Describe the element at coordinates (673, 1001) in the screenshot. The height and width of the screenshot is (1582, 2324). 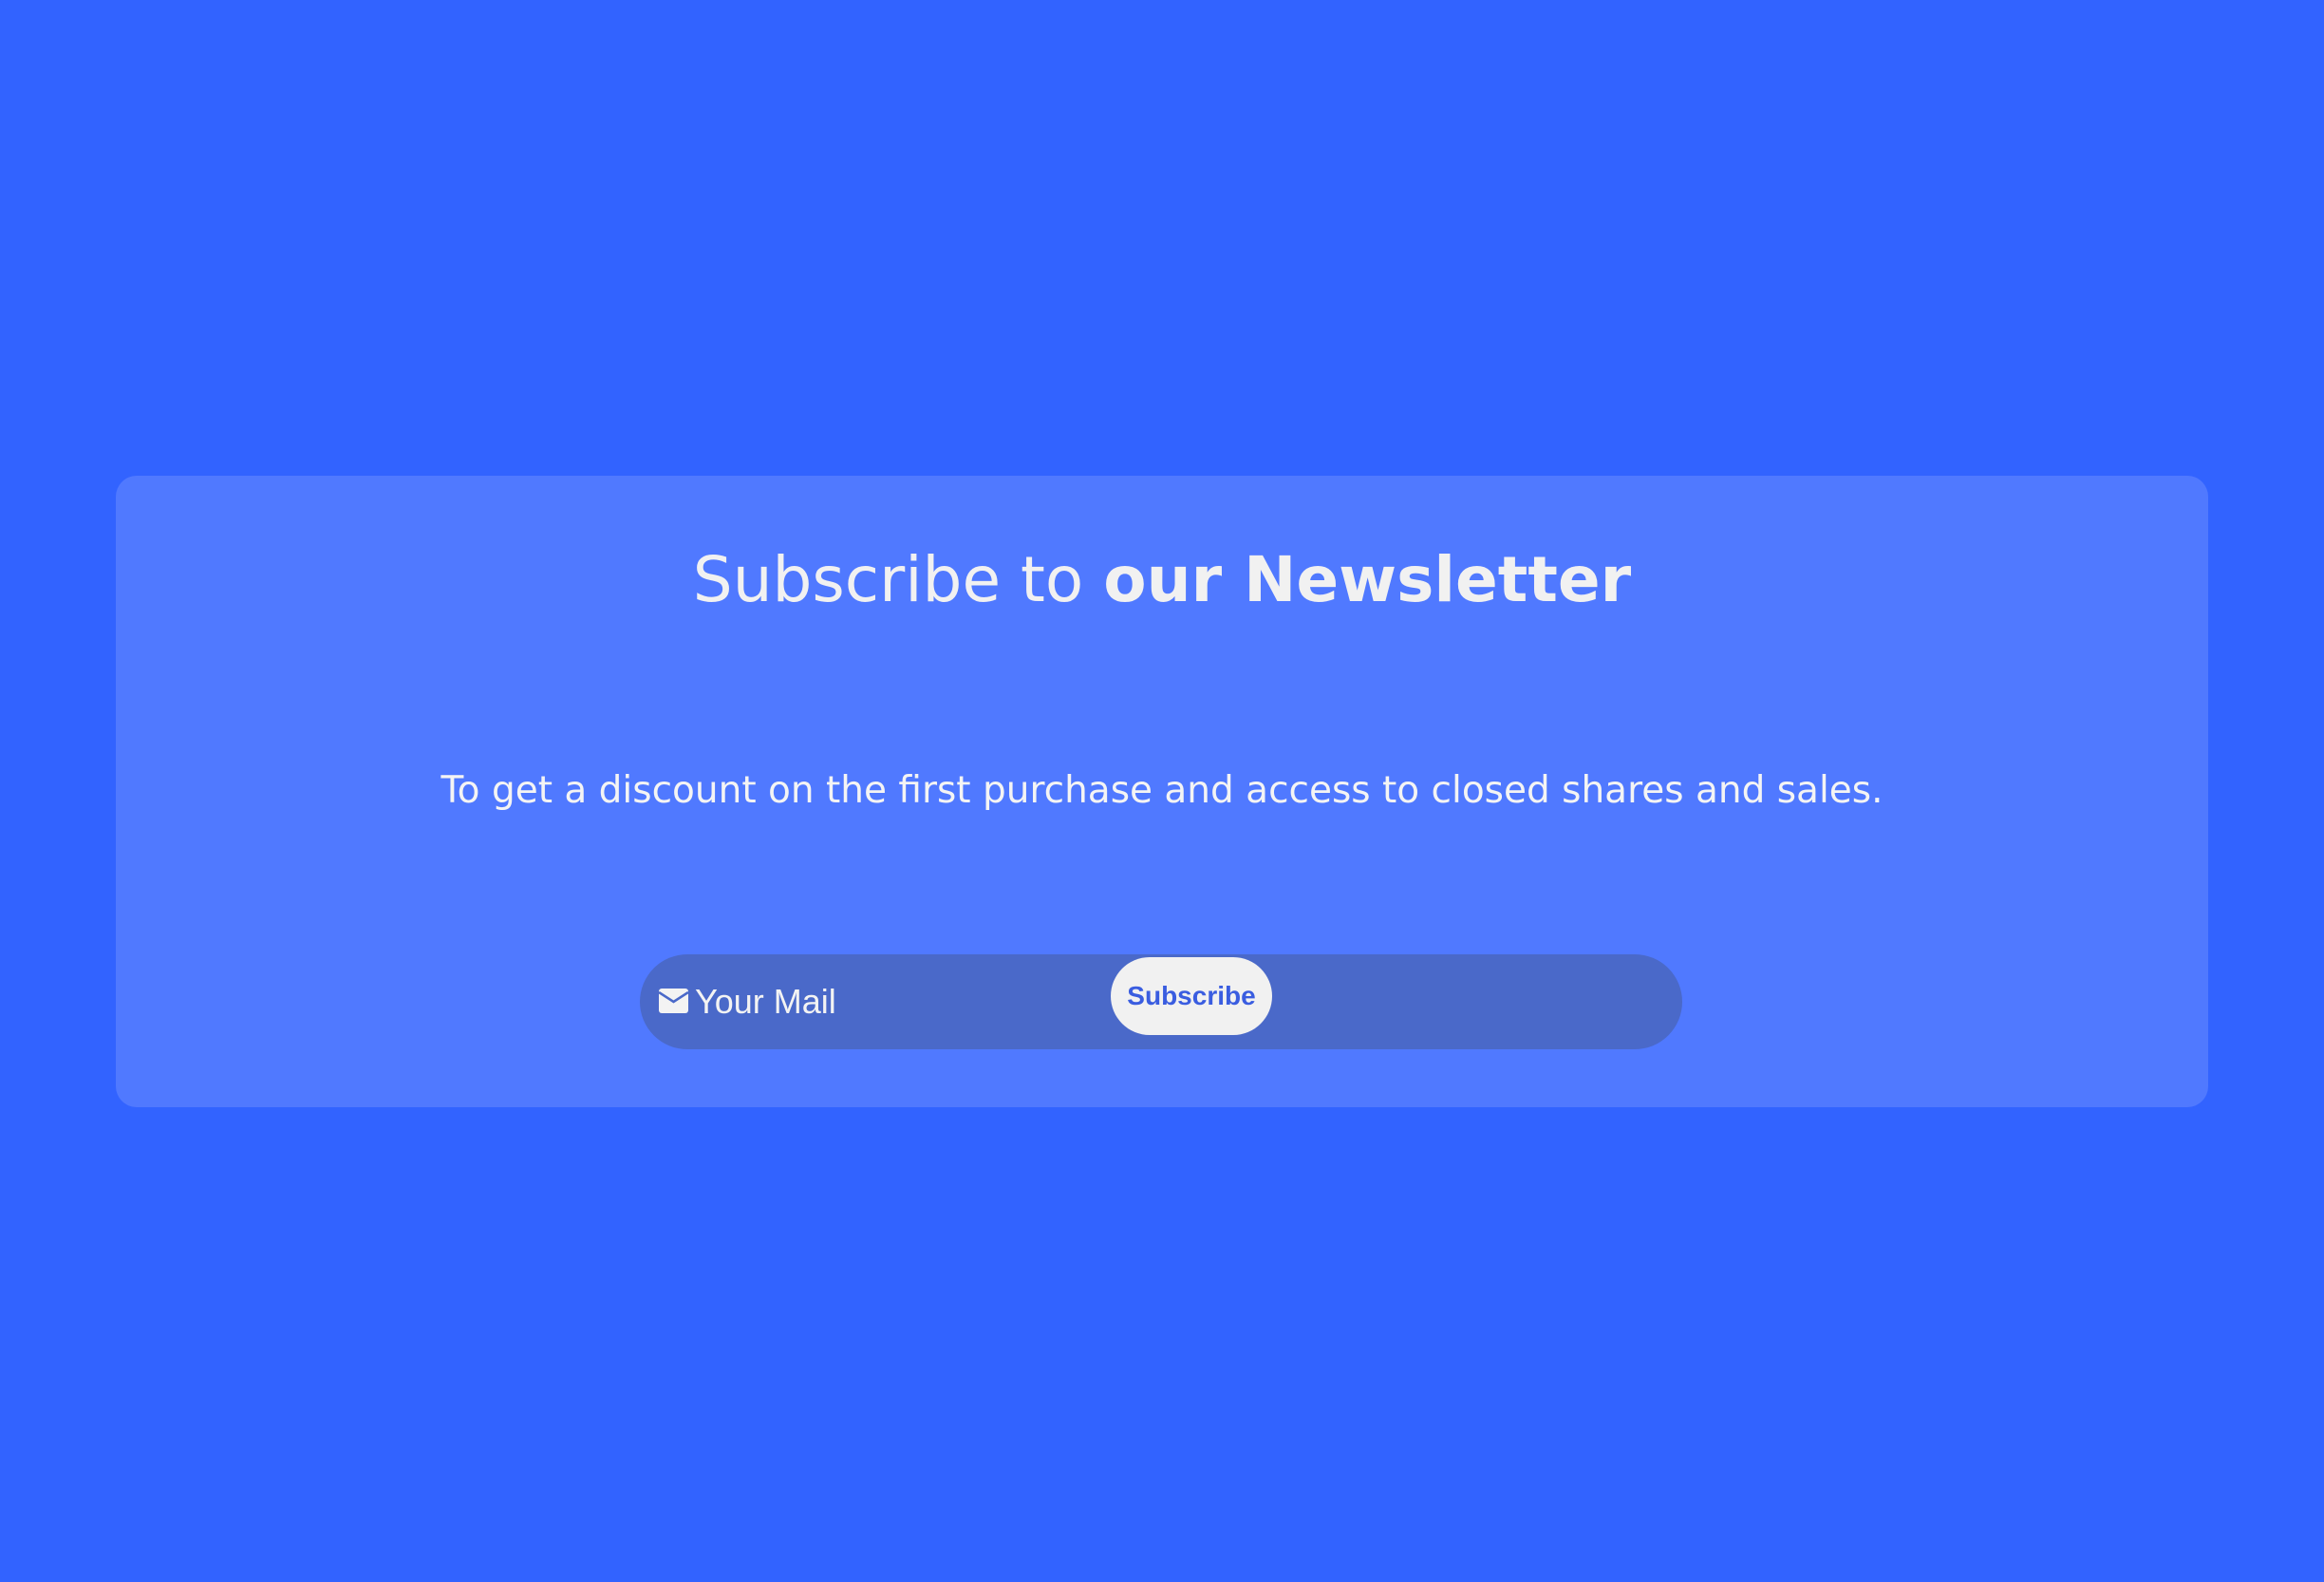
I see `envelope-icon` at that location.